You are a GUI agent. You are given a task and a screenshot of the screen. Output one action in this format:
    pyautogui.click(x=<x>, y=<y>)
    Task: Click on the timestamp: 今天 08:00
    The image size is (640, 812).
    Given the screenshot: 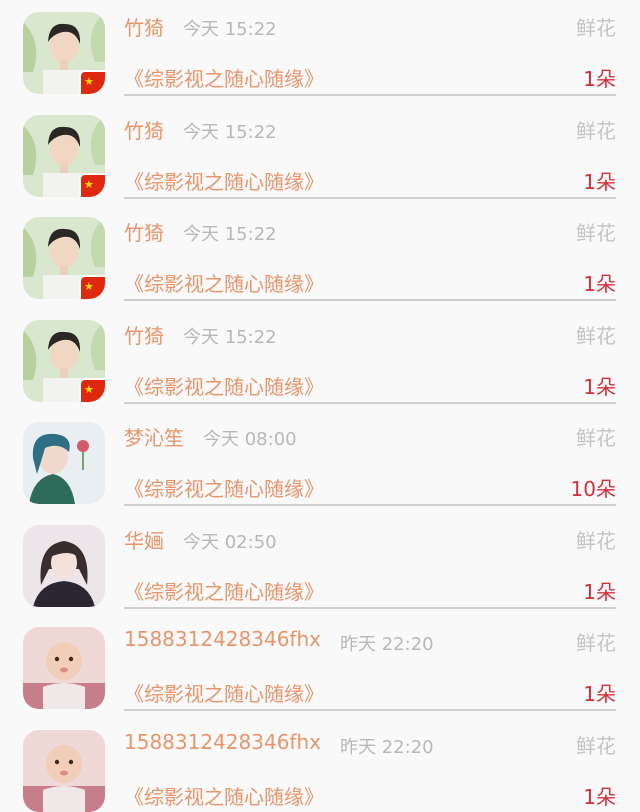 What is the action you would take?
    pyautogui.click(x=250, y=439)
    